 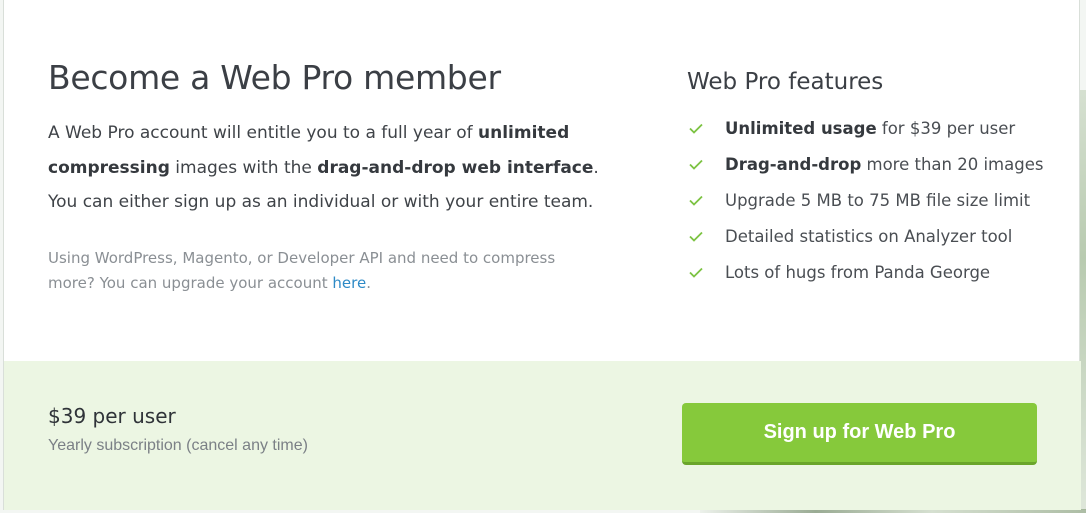 I want to click on feature-text: Lots of hugs from Panda George, so click(x=857, y=272).